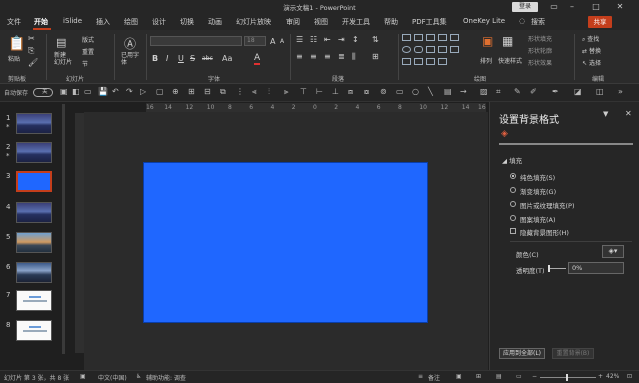 The width and height of the screenshot is (639, 383). I want to click on replace-button: ⇄ 替换, so click(591, 50).